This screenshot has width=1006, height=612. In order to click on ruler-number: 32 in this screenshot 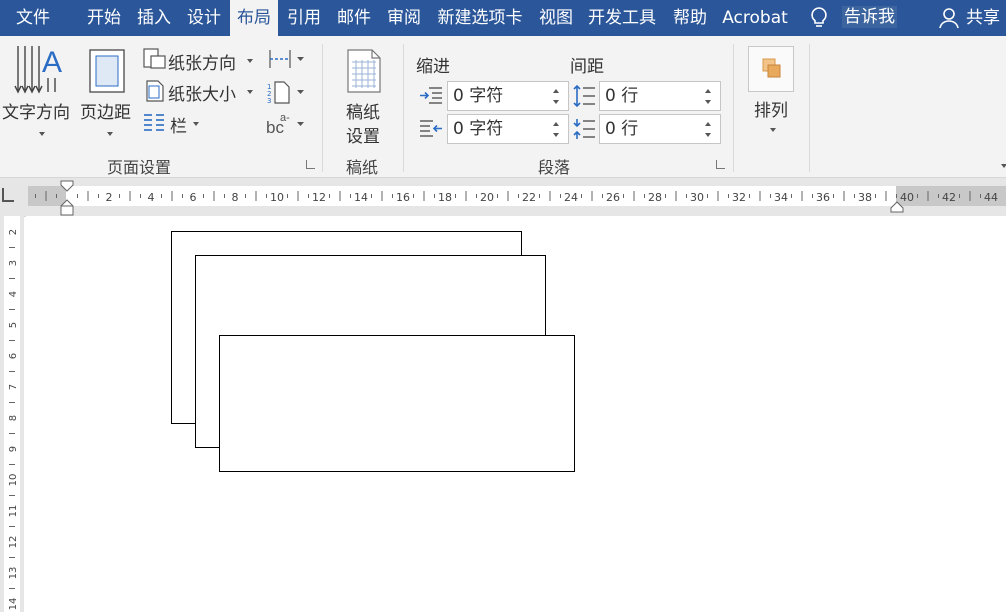, I will do `click(739, 197)`.